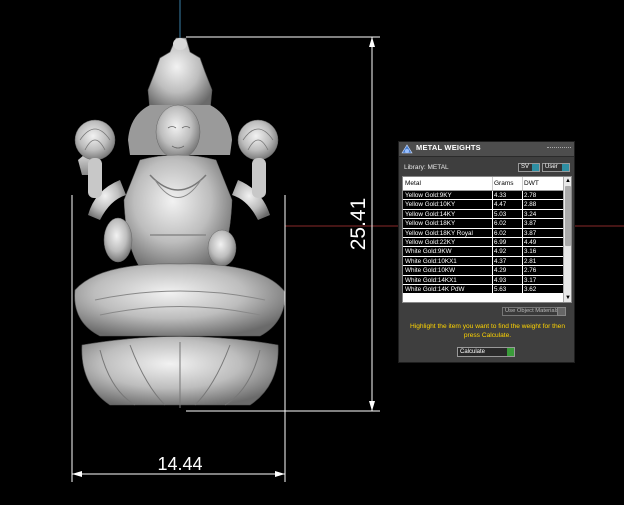  What do you see at coordinates (179, 464) in the screenshot?
I see `width-dimension-label: 14.44` at bounding box center [179, 464].